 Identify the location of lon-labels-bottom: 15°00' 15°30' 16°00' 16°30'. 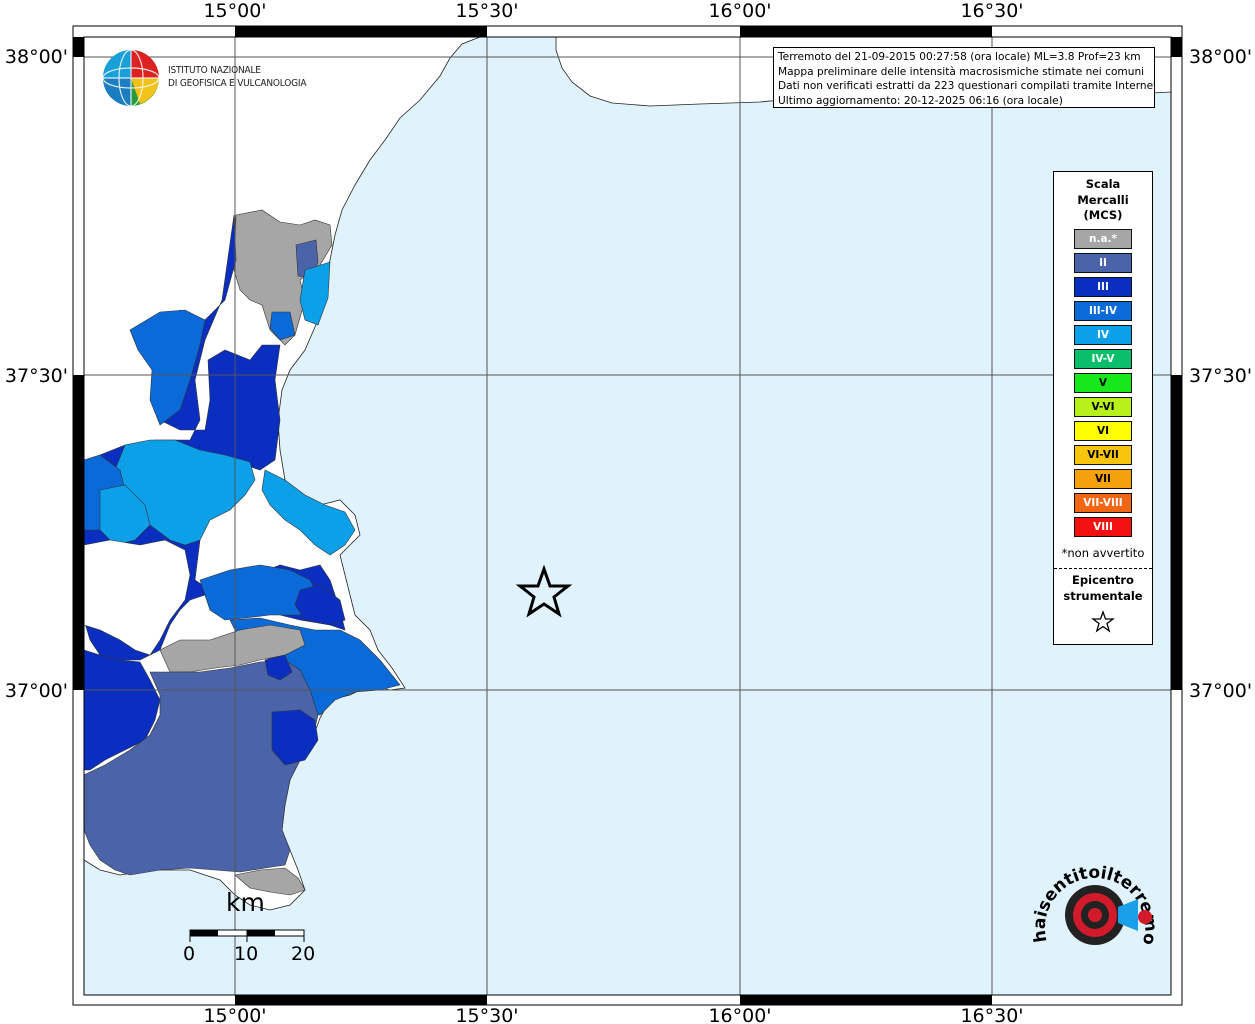
(613, 1014).